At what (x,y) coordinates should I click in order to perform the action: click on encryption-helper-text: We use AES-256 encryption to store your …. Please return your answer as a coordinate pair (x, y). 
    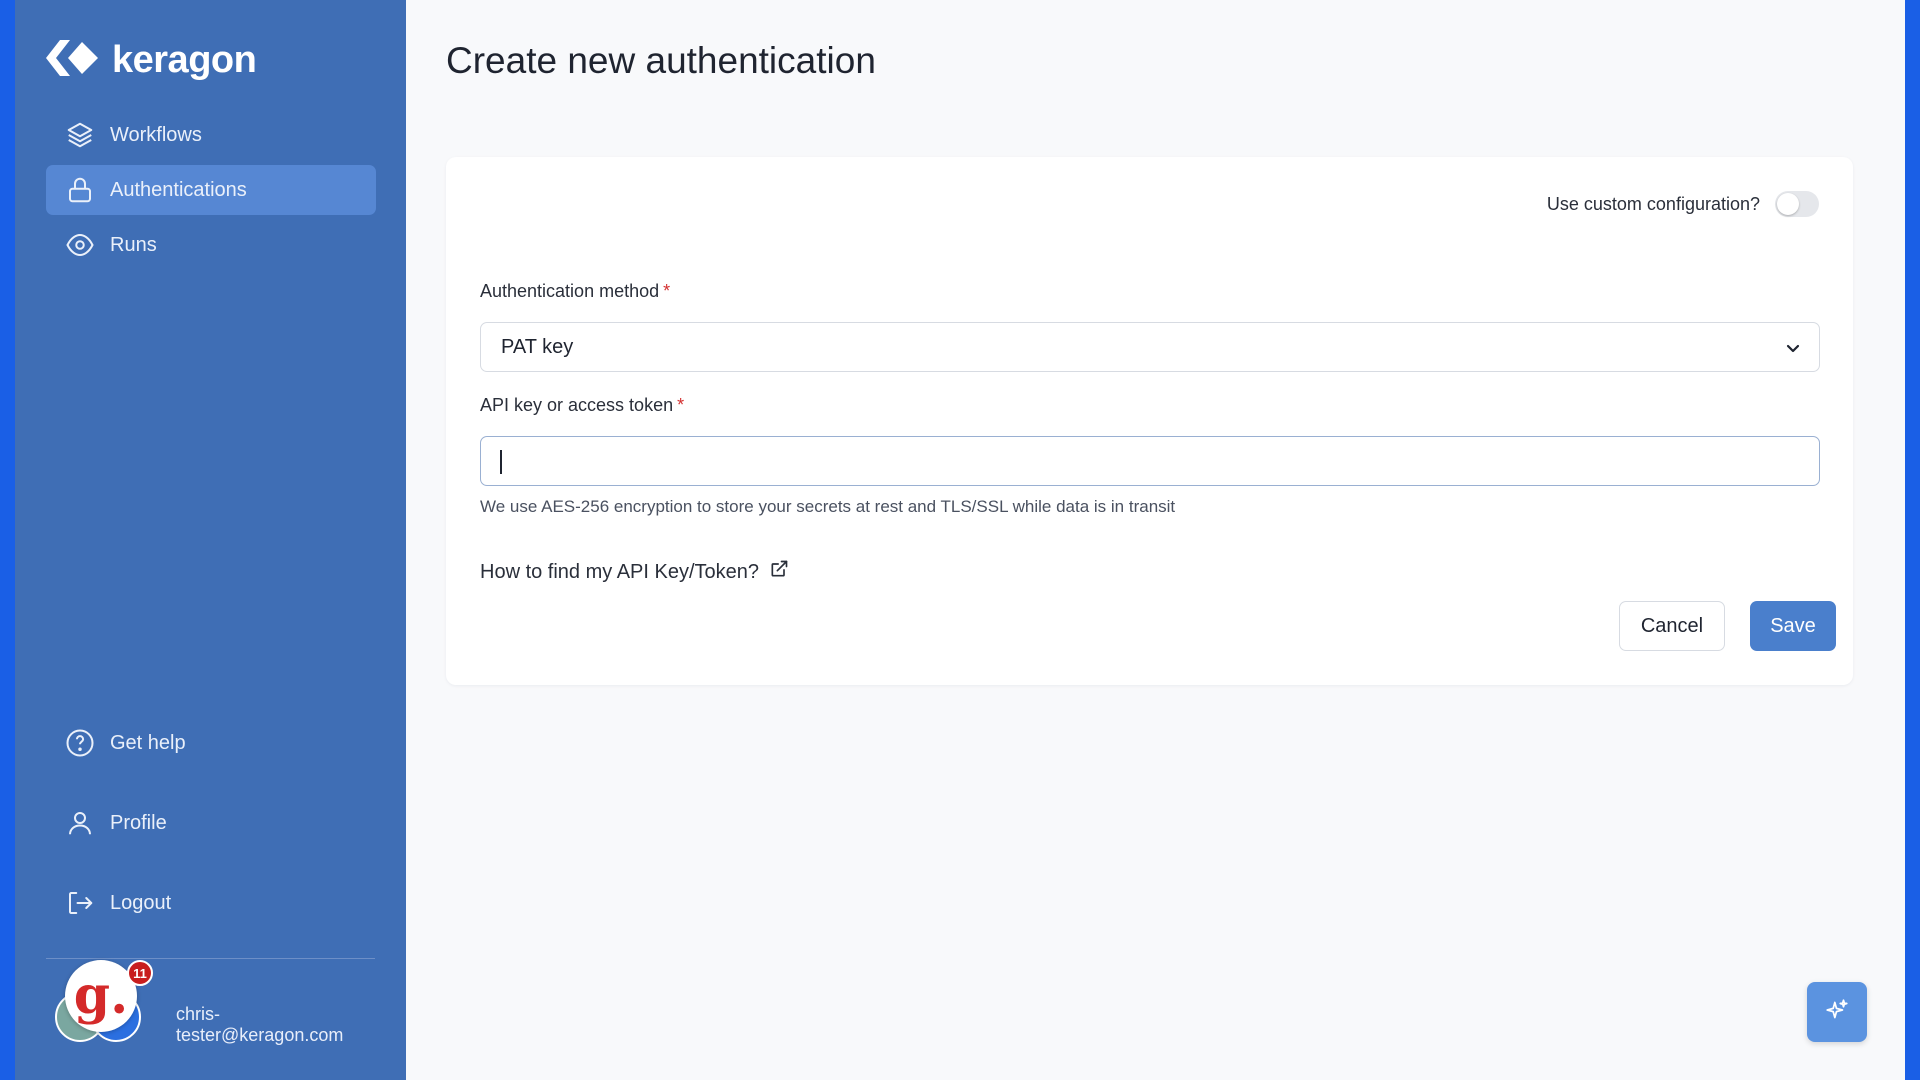
    Looking at the image, I should click on (827, 507).